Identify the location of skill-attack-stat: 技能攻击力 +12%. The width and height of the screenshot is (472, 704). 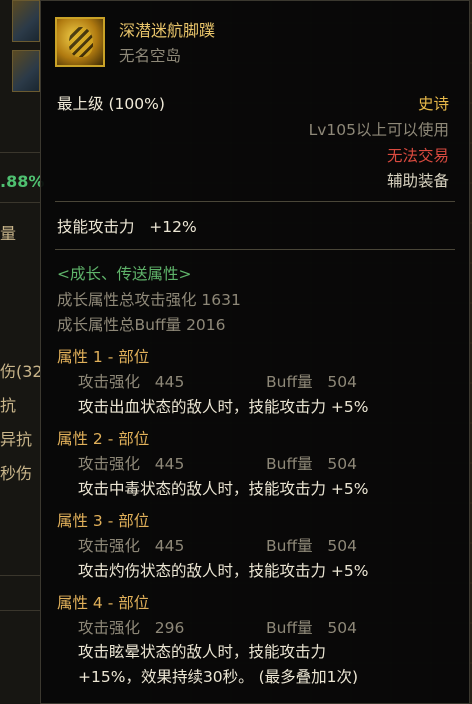
(127, 227).